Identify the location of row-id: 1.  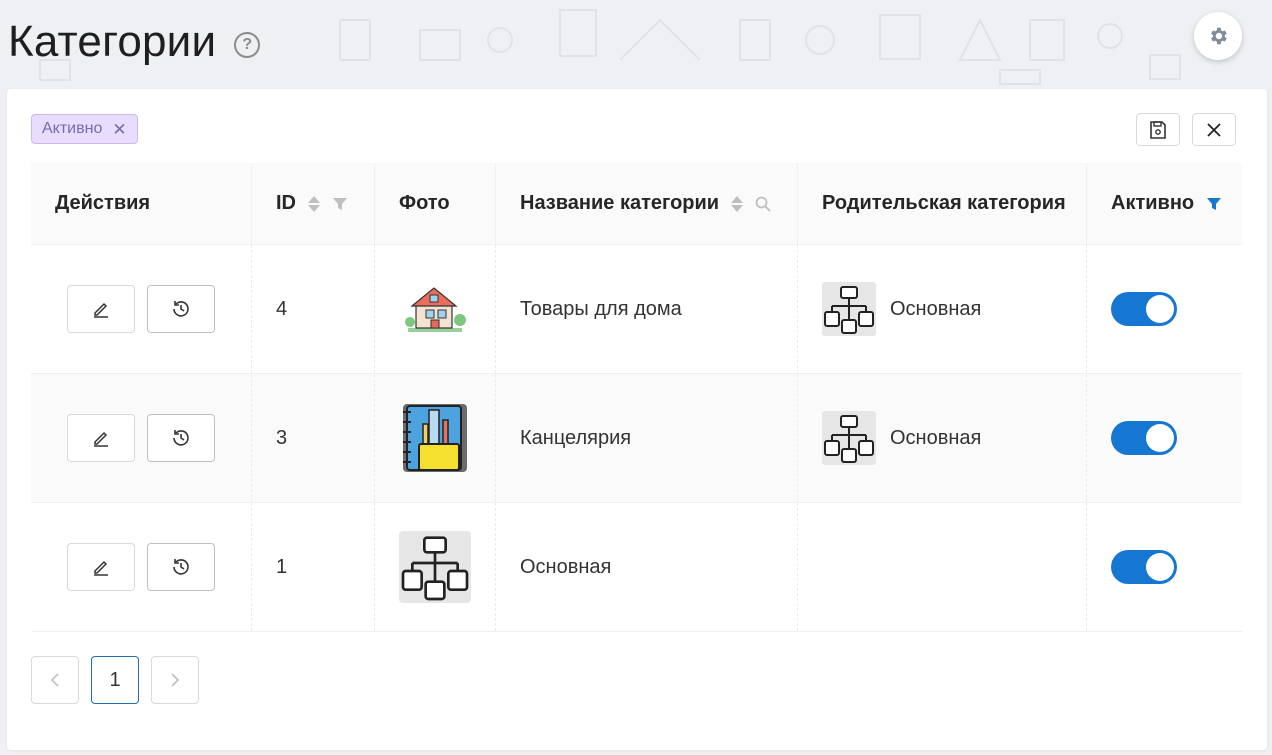
(312, 567).